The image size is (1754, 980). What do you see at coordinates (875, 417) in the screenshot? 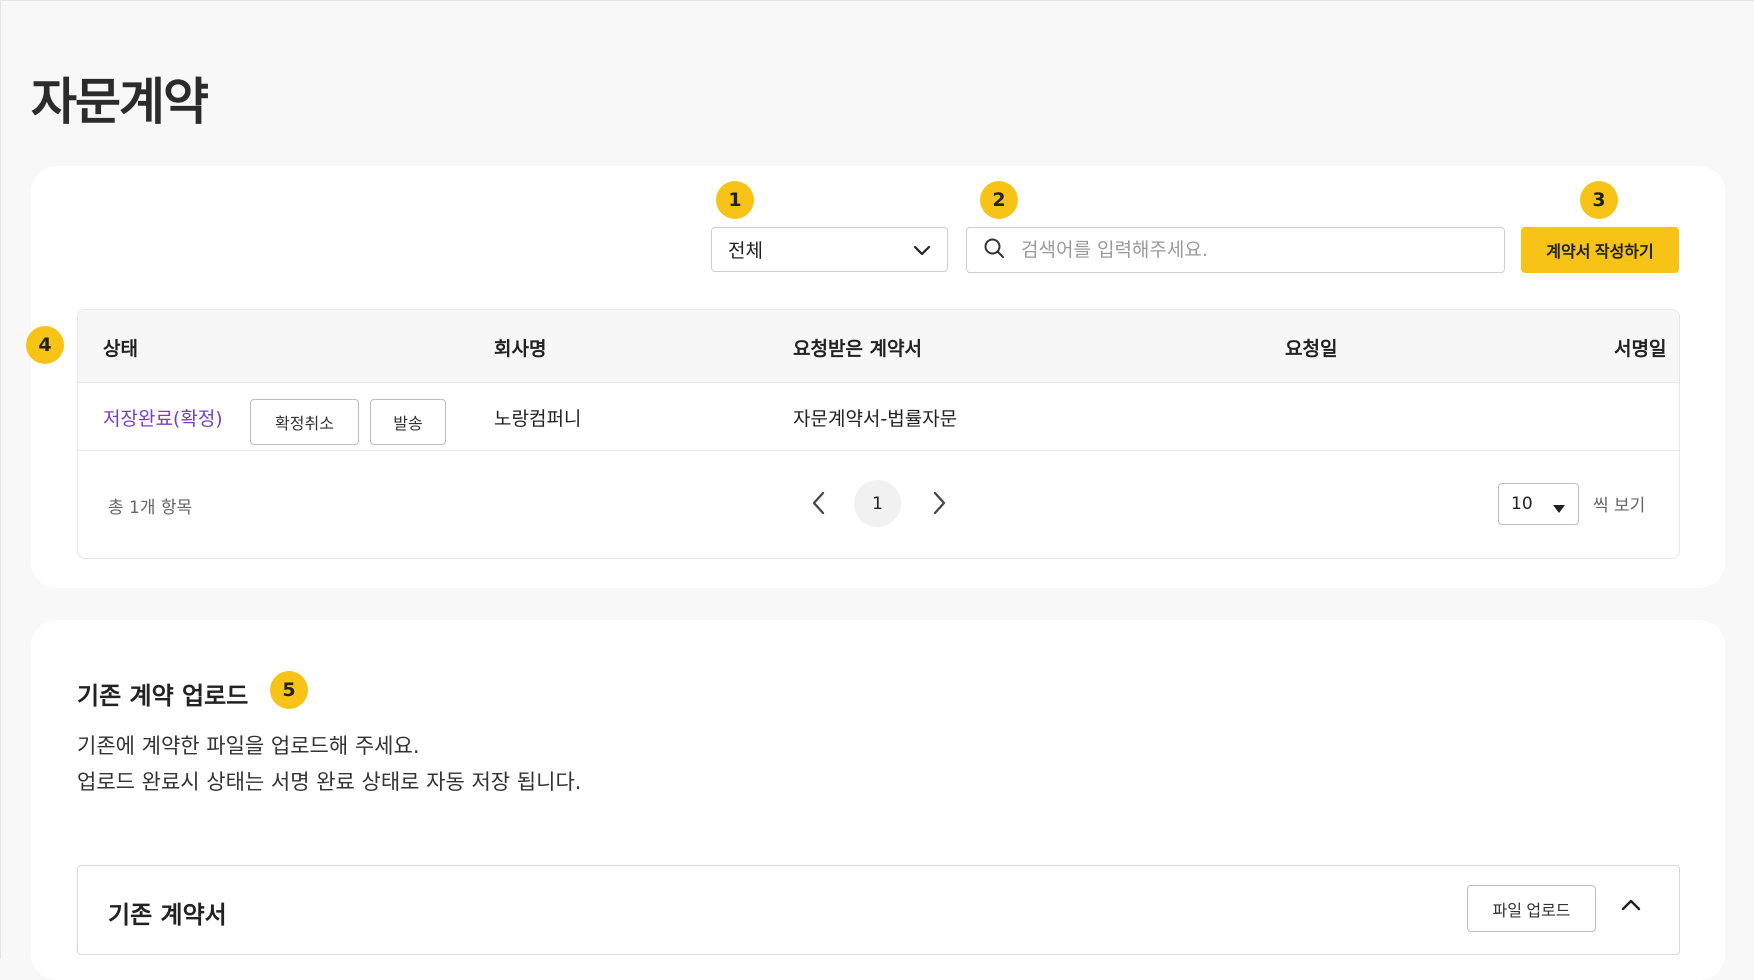
I see `contract-name: 자문계약서-법률자문` at bounding box center [875, 417].